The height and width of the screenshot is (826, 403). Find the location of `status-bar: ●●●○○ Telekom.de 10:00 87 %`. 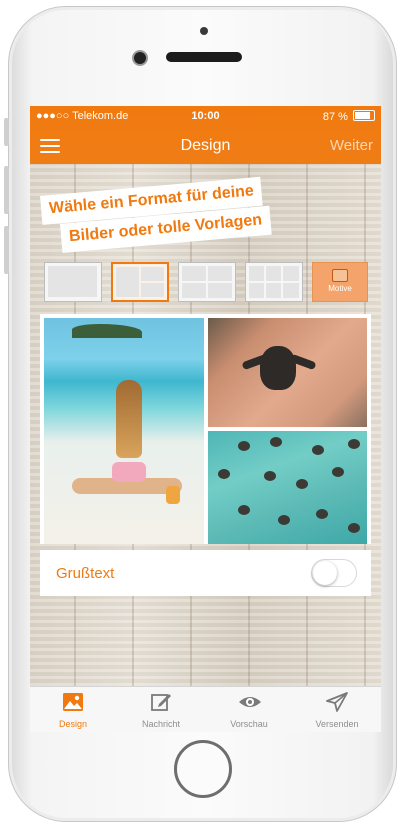

status-bar: ●●●○○ Telekom.de 10:00 87 % is located at coordinates (205, 116).